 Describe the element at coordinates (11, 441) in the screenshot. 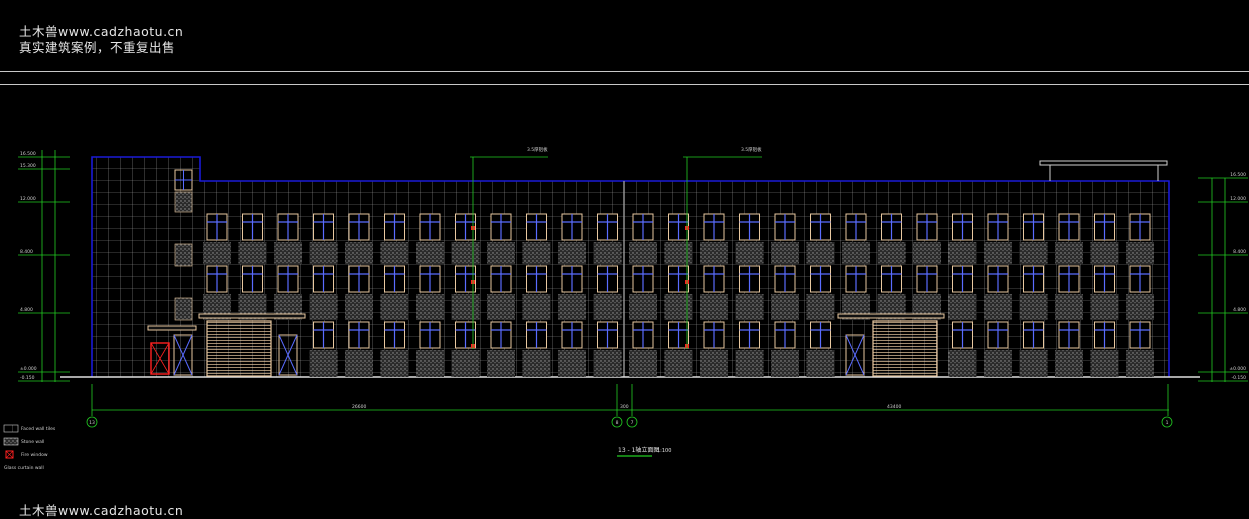

I see `legend-swatch-stone` at that location.